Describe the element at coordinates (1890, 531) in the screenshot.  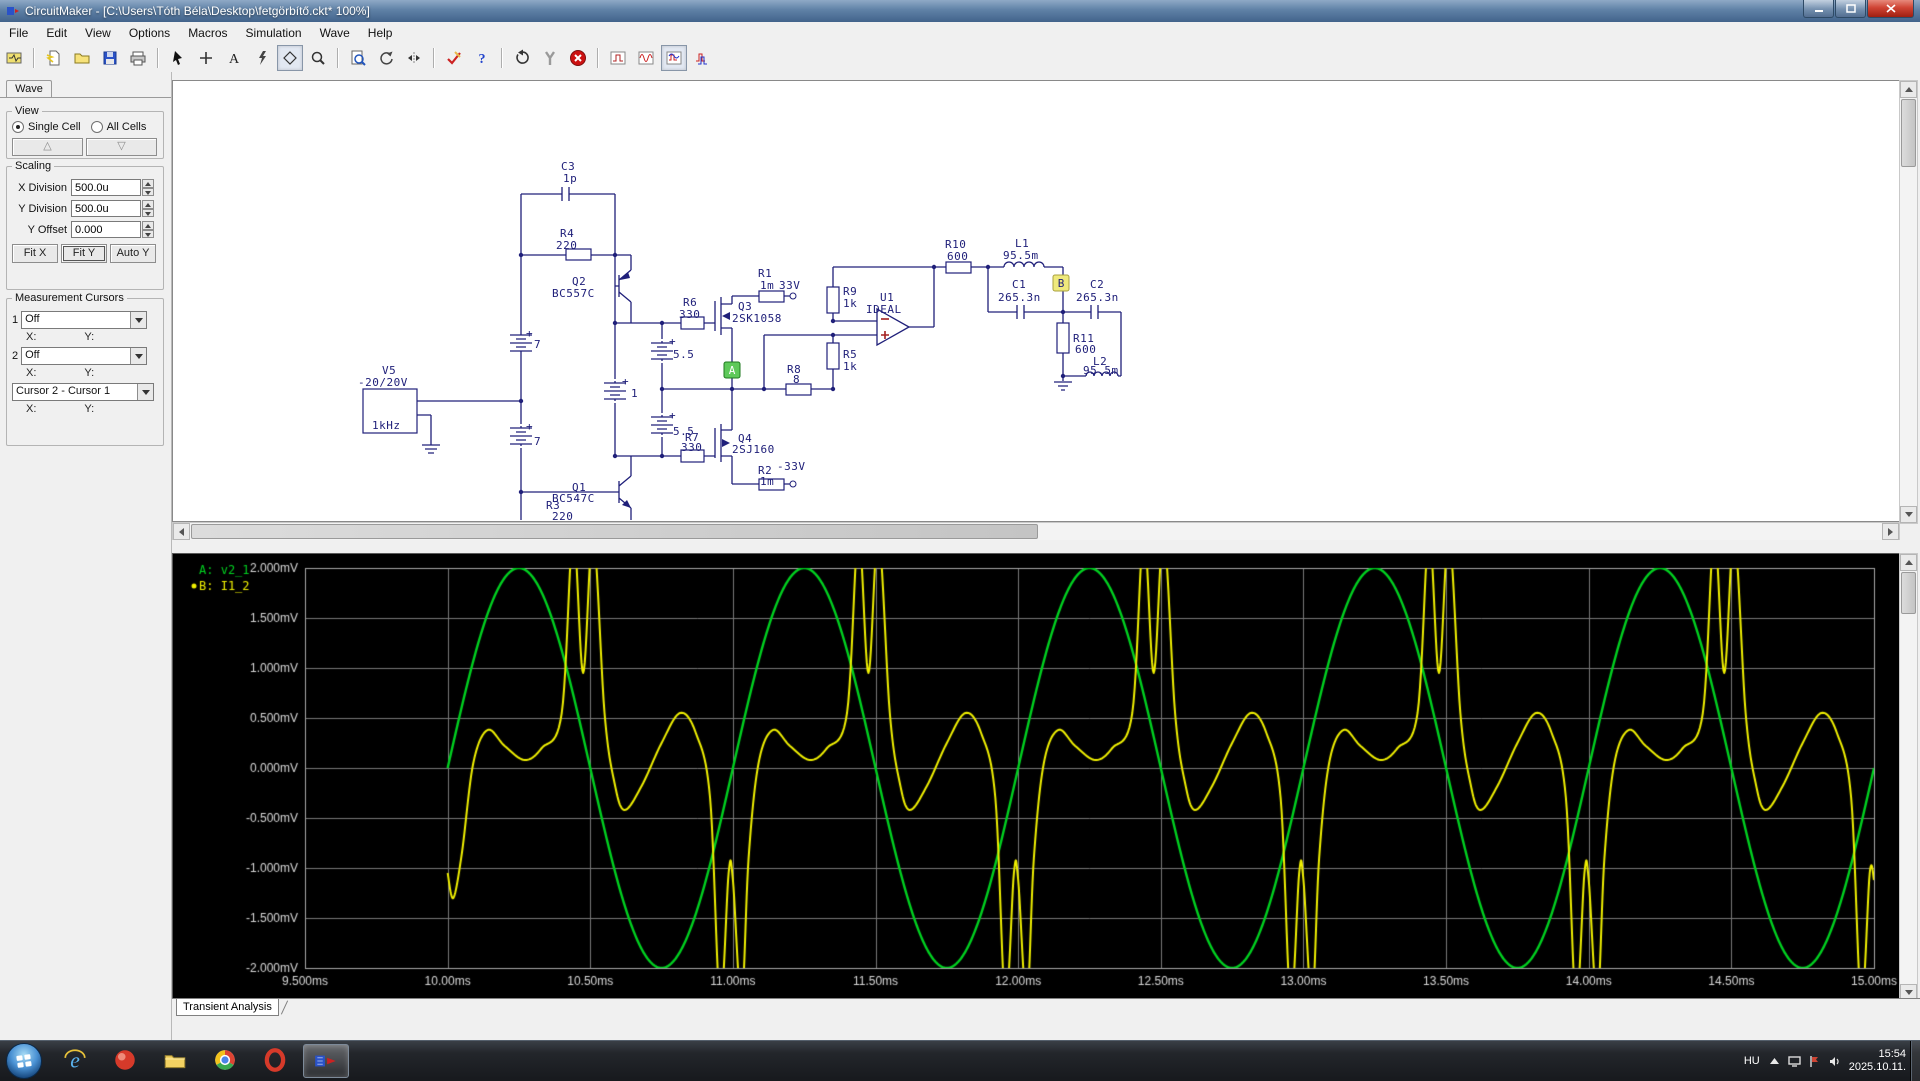
I see `scroll-right-arrow` at that location.